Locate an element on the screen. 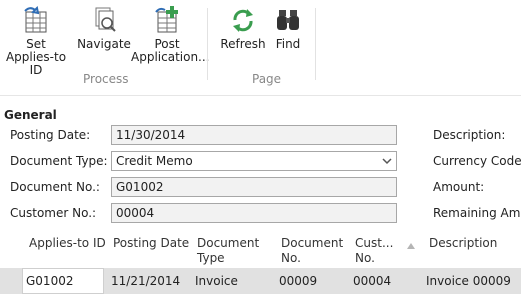  header-text: Applies-to ID is located at coordinates (67, 243).